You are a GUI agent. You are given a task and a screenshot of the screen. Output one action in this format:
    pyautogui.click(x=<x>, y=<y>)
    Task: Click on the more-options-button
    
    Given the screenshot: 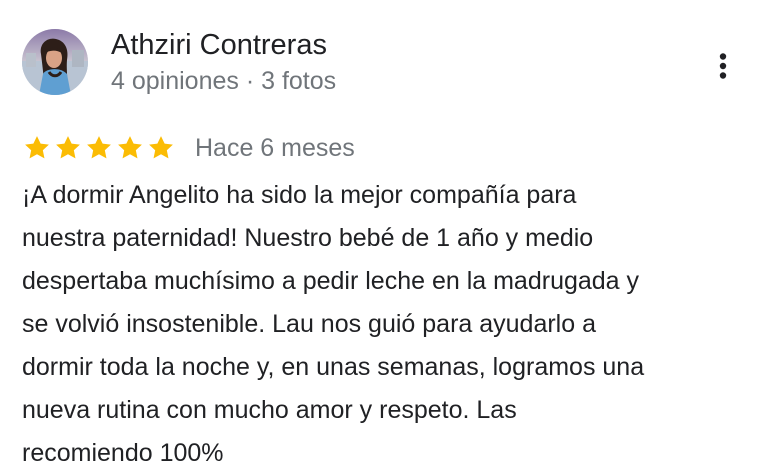 What is the action you would take?
    pyautogui.click(x=723, y=66)
    